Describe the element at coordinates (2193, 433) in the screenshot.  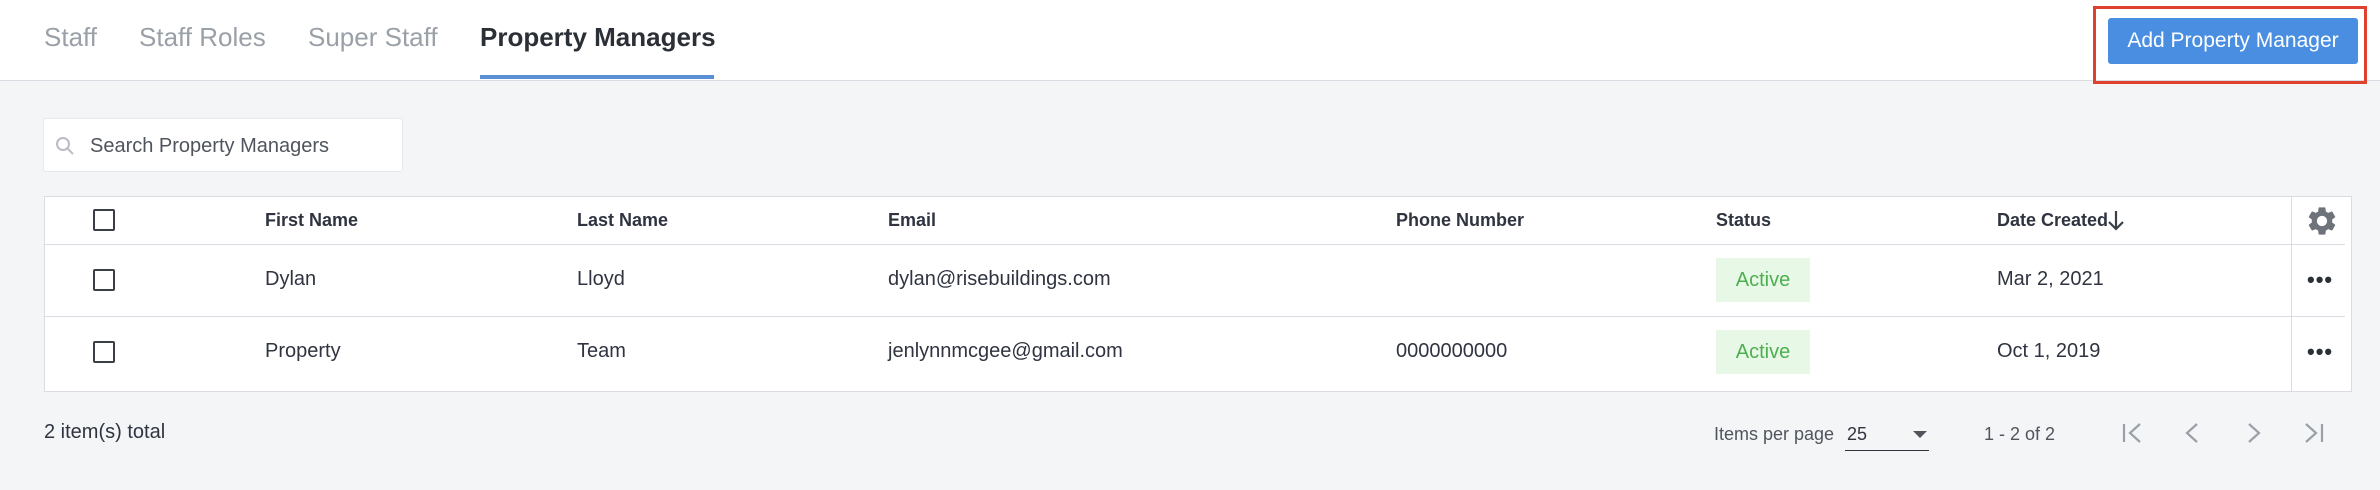
I see `previous-page-icon` at that location.